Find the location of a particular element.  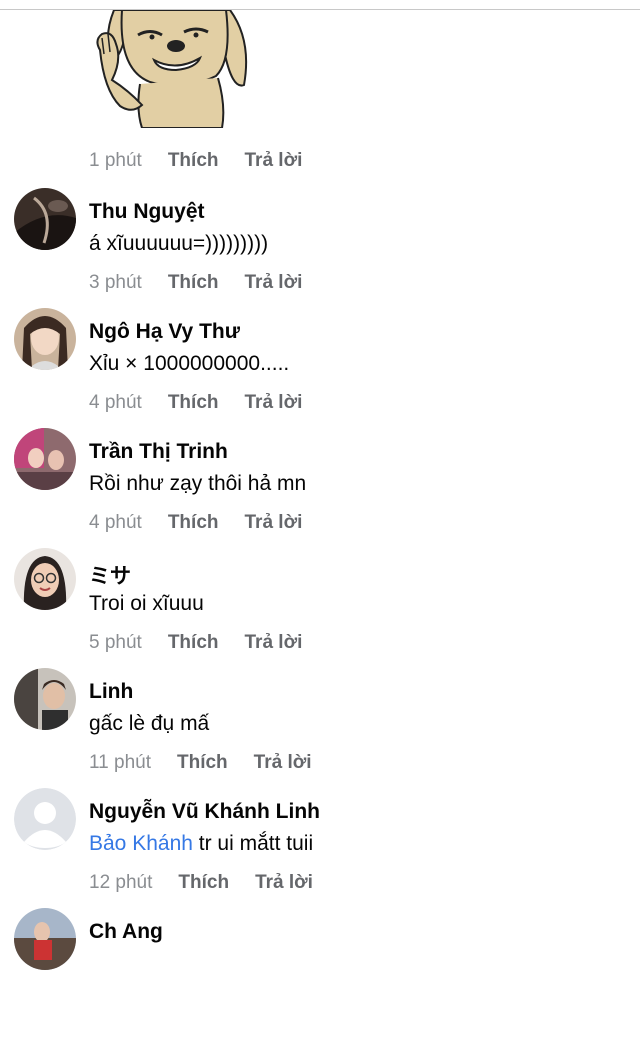

comment-text: Rồi như zạy thôi hả mn is located at coordinates (198, 483).